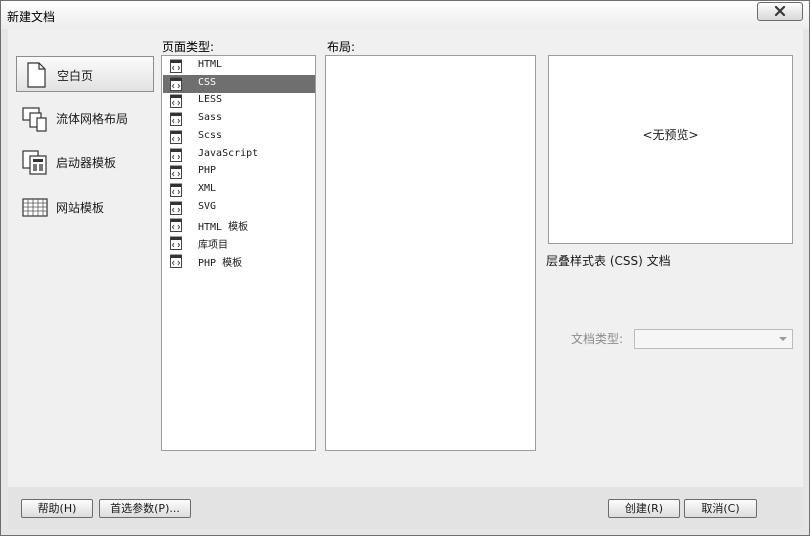  What do you see at coordinates (36, 75) in the screenshot?
I see `blank-page-icon` at bounding box center [36, 75].